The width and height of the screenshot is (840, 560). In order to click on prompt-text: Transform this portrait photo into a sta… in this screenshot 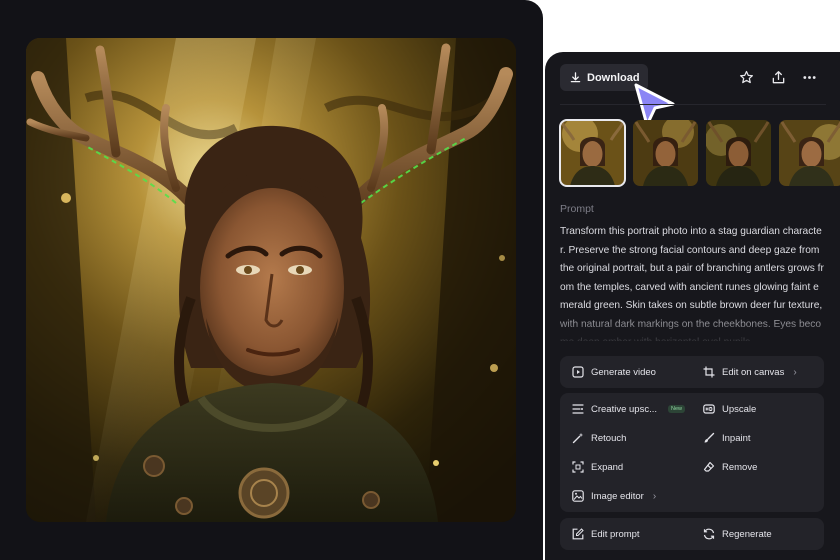, I will do `click(692, 283)`.